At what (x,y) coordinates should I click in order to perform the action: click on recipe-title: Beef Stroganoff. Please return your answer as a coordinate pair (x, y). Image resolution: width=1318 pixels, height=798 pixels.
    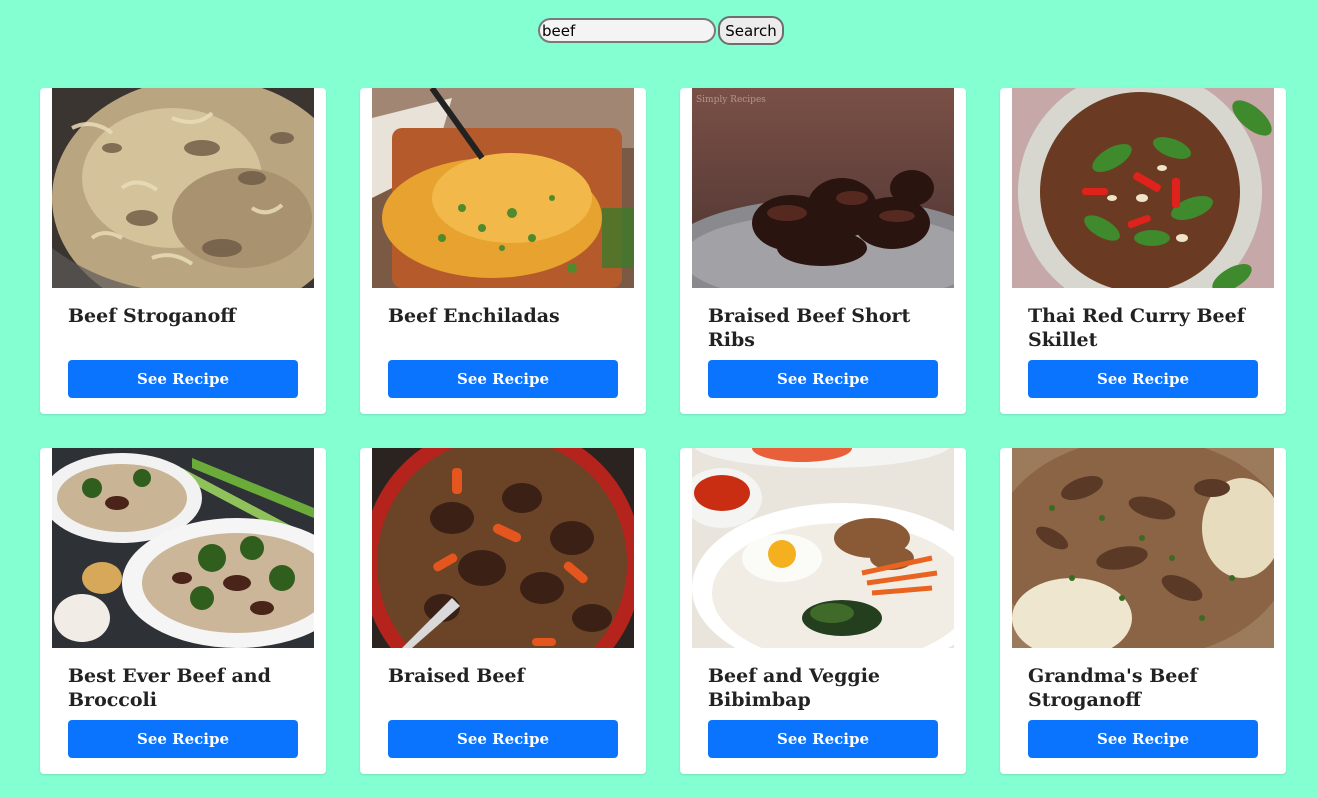
    Looking at the image, I should click on (152, 316).